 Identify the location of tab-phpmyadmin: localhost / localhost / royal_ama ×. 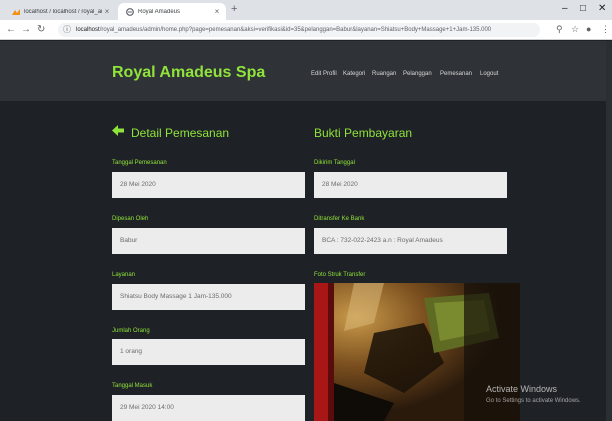
(60, 11).